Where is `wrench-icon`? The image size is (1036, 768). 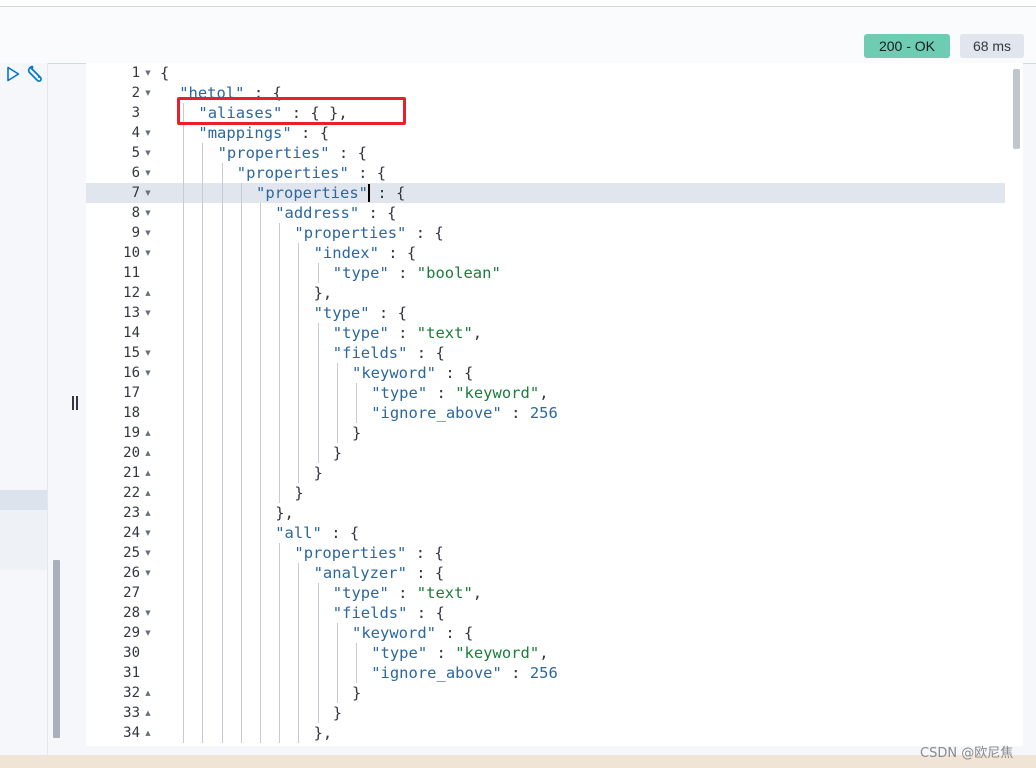
wrench-icon is located at coordinates (36, 74).